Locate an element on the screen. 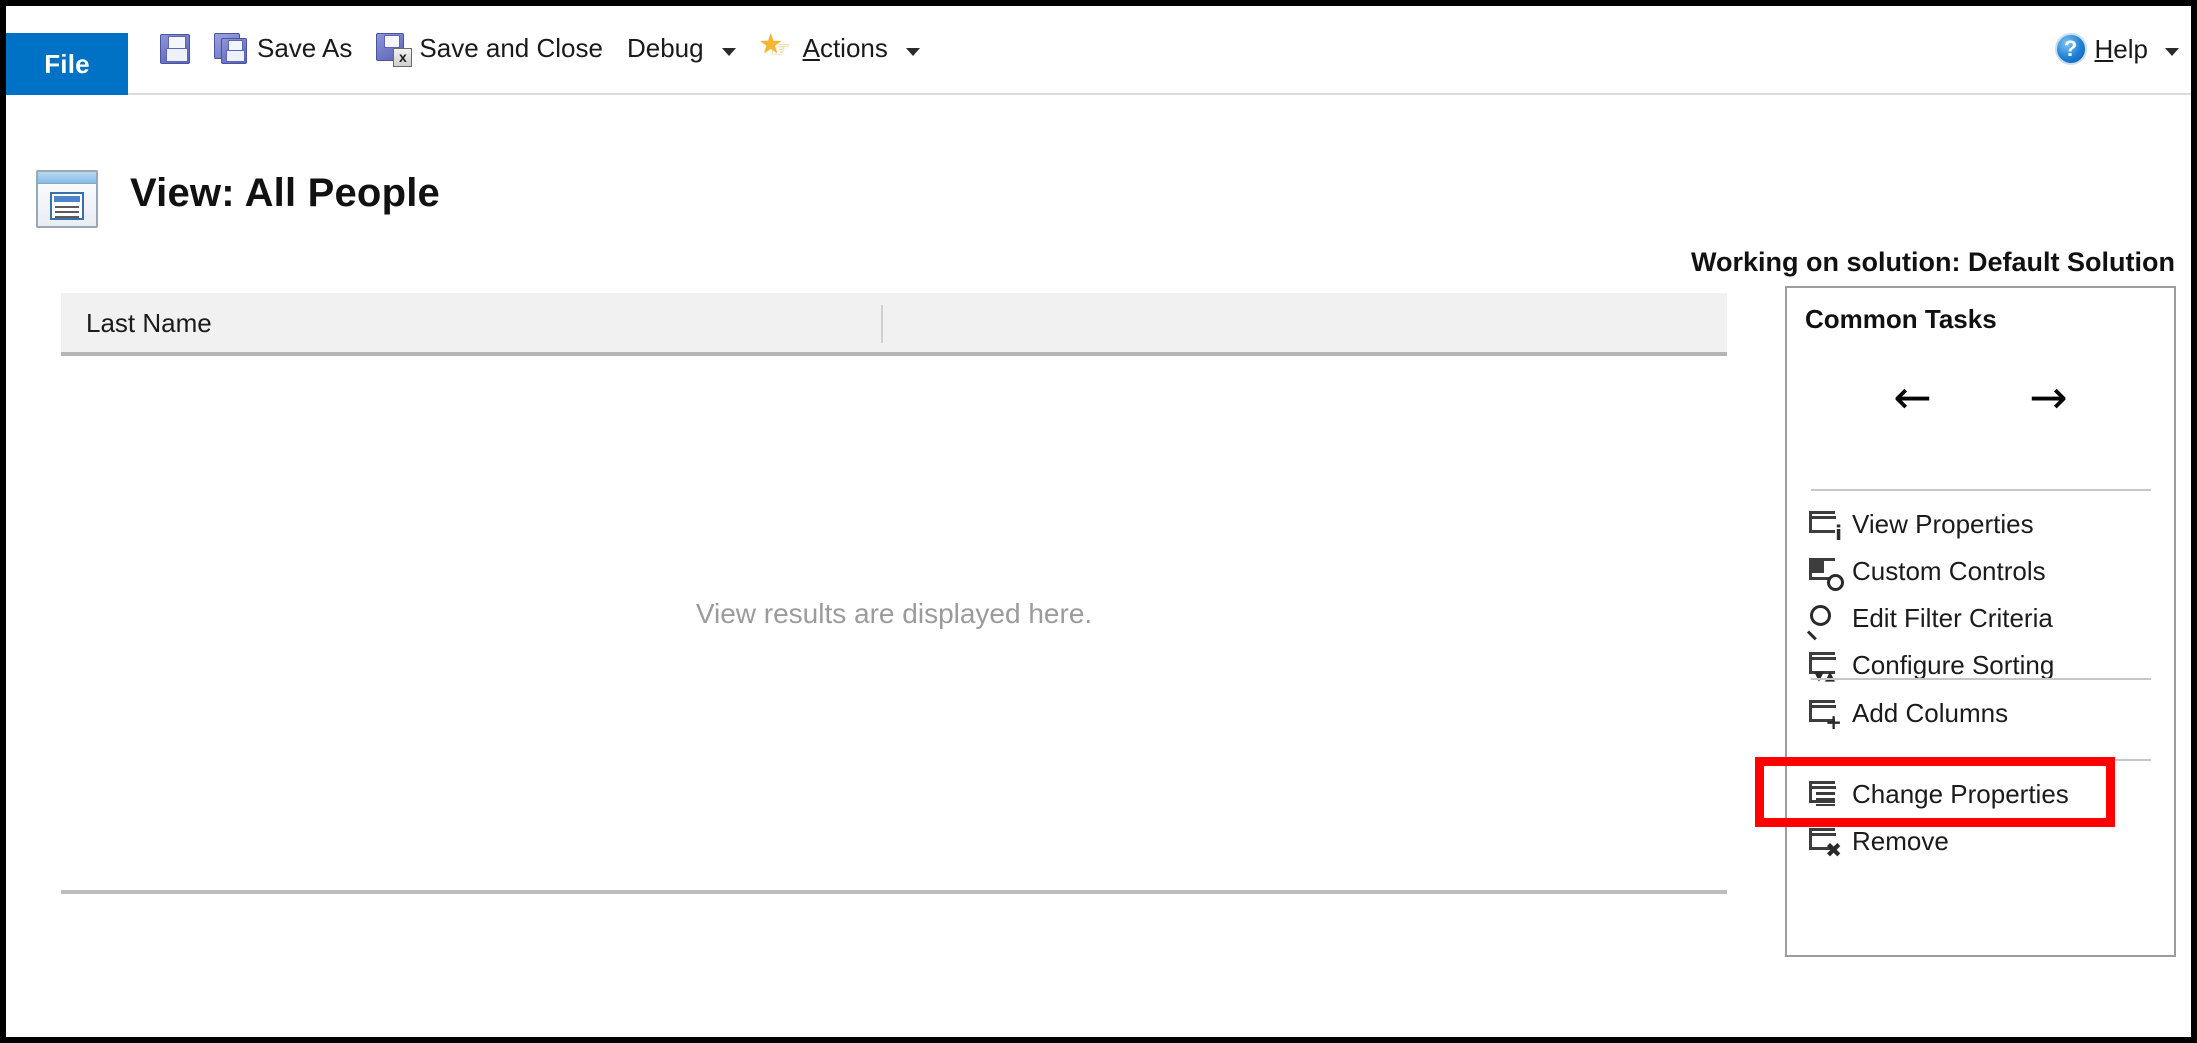 The image size is (2197, 1043). grid-bottom-divider is located at coordinates (894, 892).